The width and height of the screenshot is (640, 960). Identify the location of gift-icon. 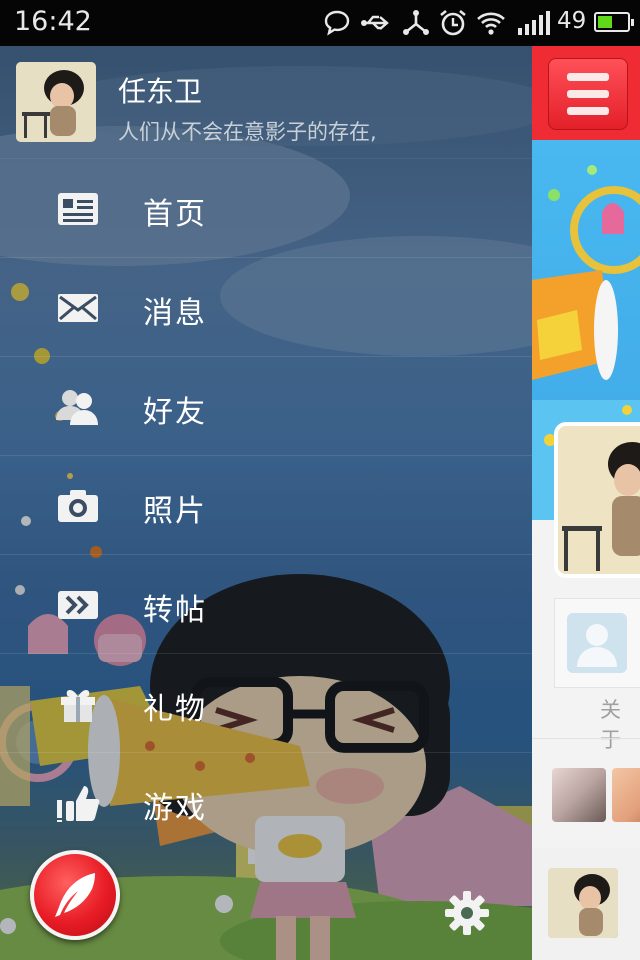
(78, 704).